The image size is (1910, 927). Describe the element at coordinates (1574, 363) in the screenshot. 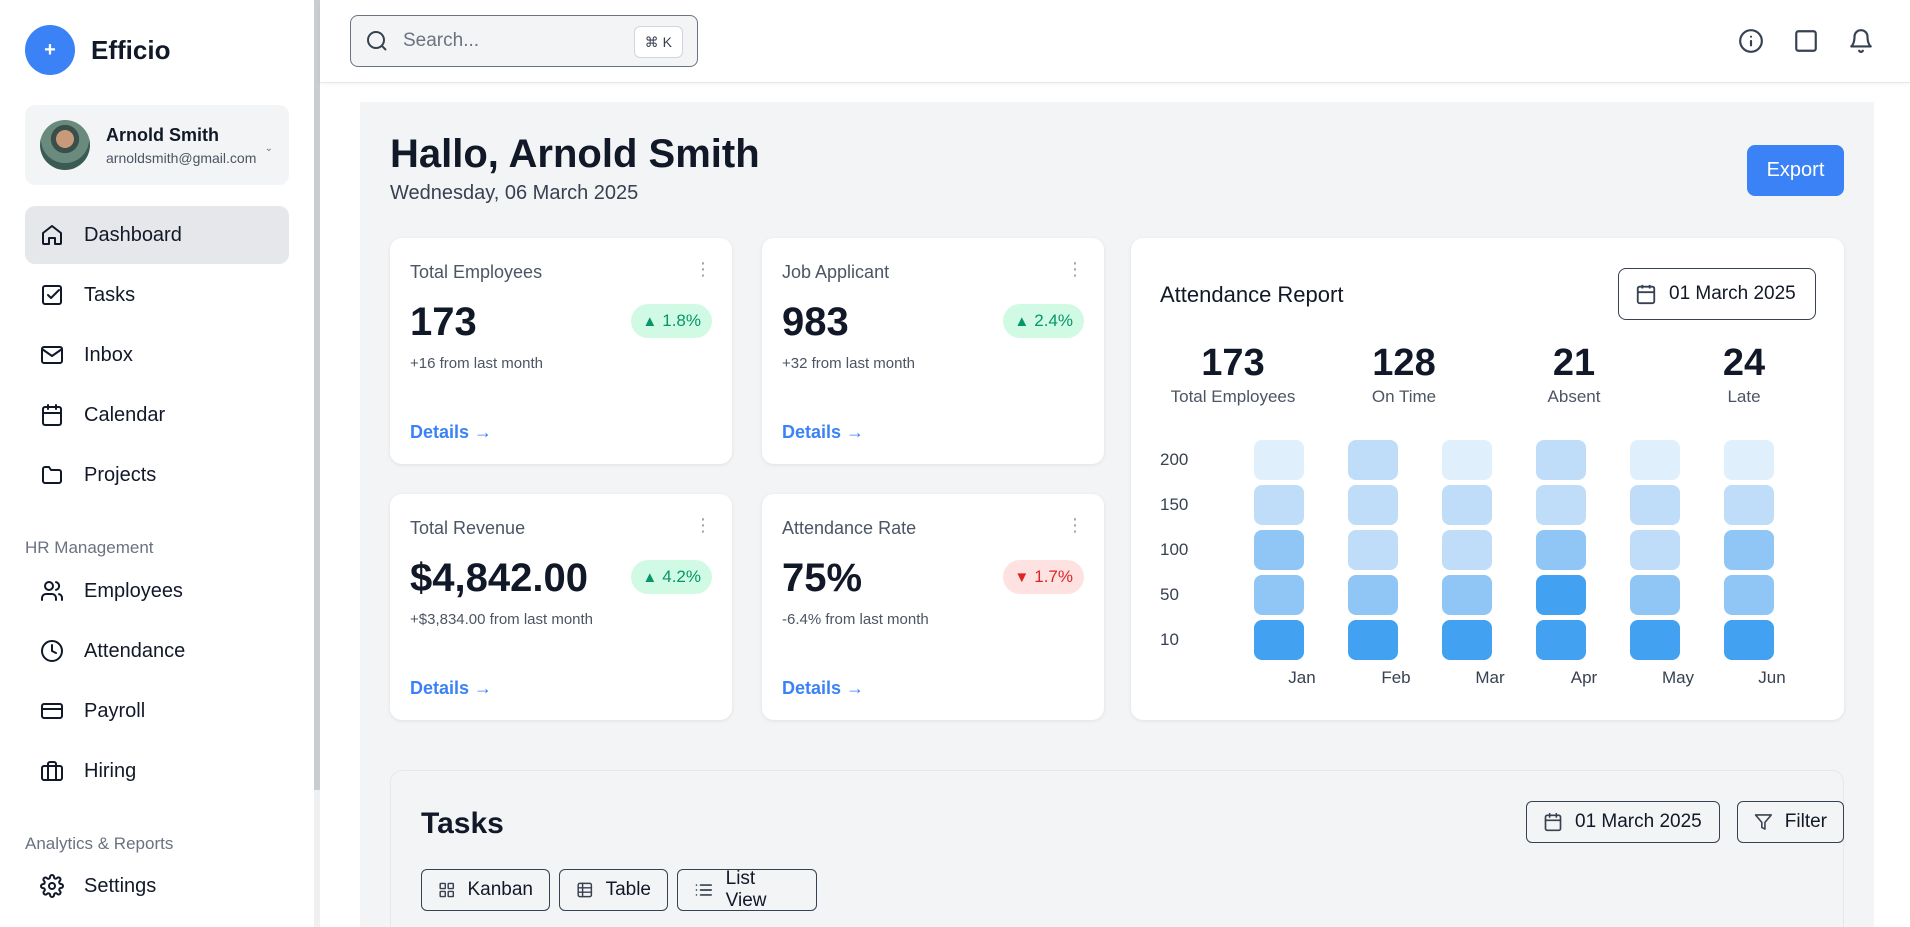

I see `summary-value: 21` at that location.